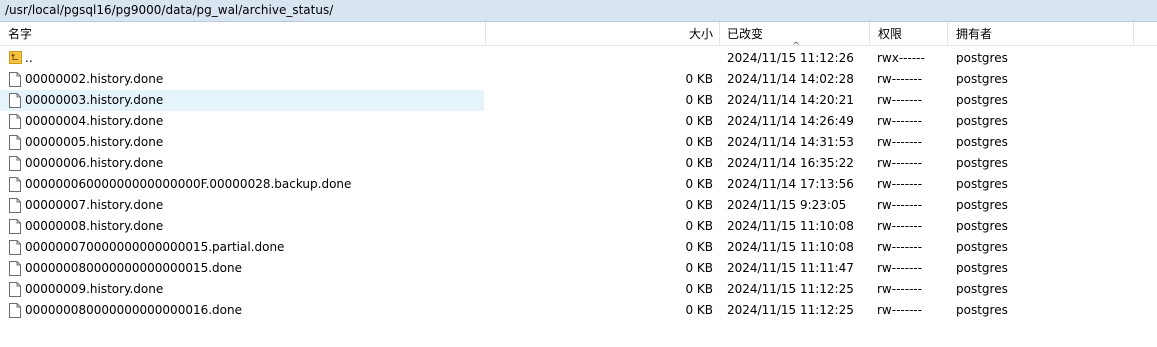  What do you see at coordinates (94, 121) in the screenshot?
I see `file-name: 00000004.history.done` at bounding box center [94, 121].